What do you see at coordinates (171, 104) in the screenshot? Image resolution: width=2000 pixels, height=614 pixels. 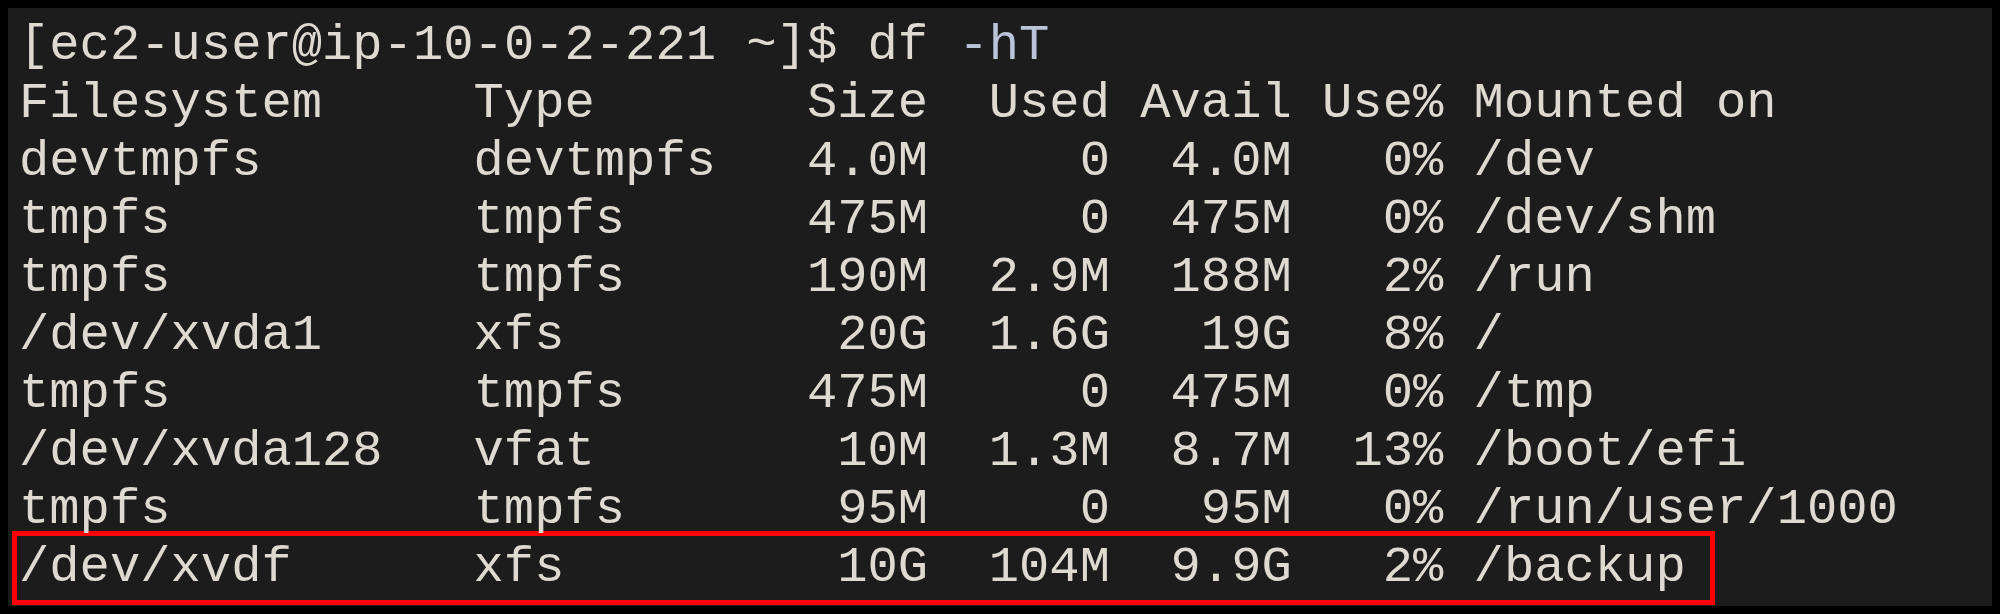 I see `column-header: Filesystem` at bounding box center [171, 104].